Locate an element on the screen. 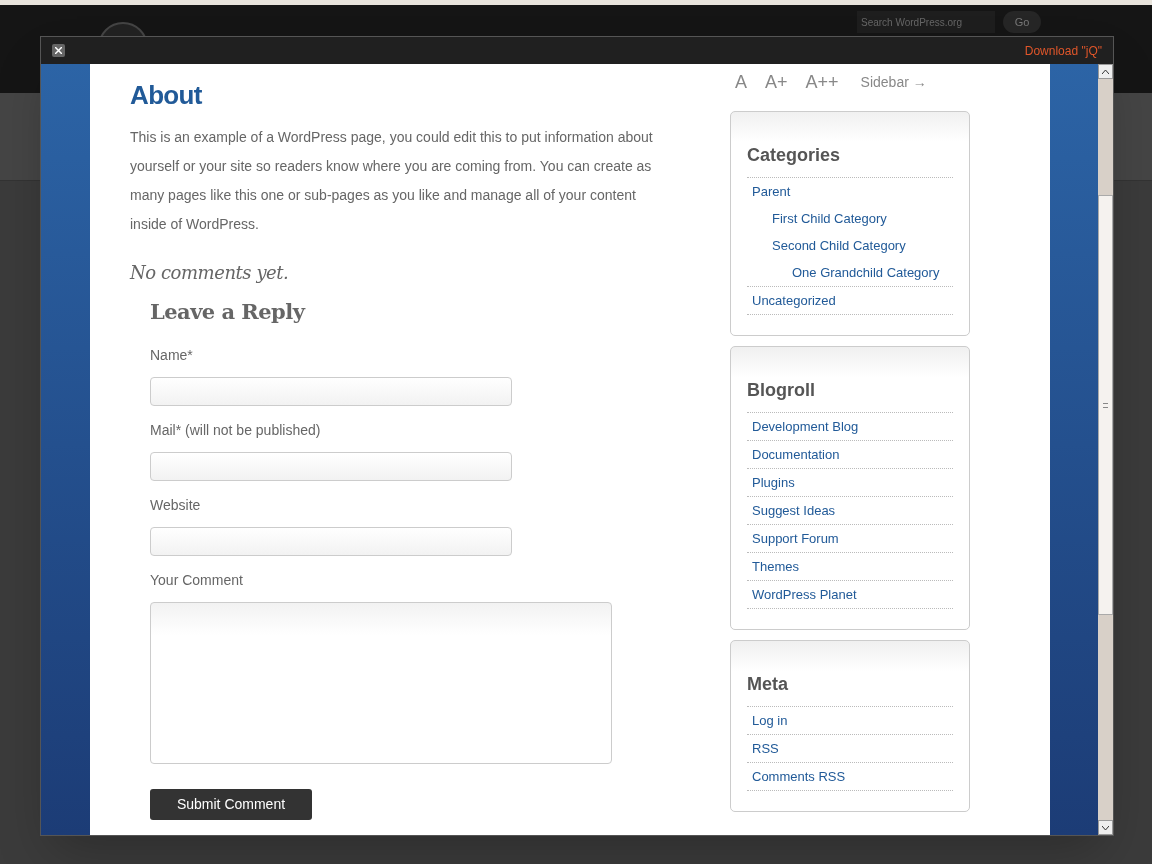  close-icon is located at coordinates (58, 50).